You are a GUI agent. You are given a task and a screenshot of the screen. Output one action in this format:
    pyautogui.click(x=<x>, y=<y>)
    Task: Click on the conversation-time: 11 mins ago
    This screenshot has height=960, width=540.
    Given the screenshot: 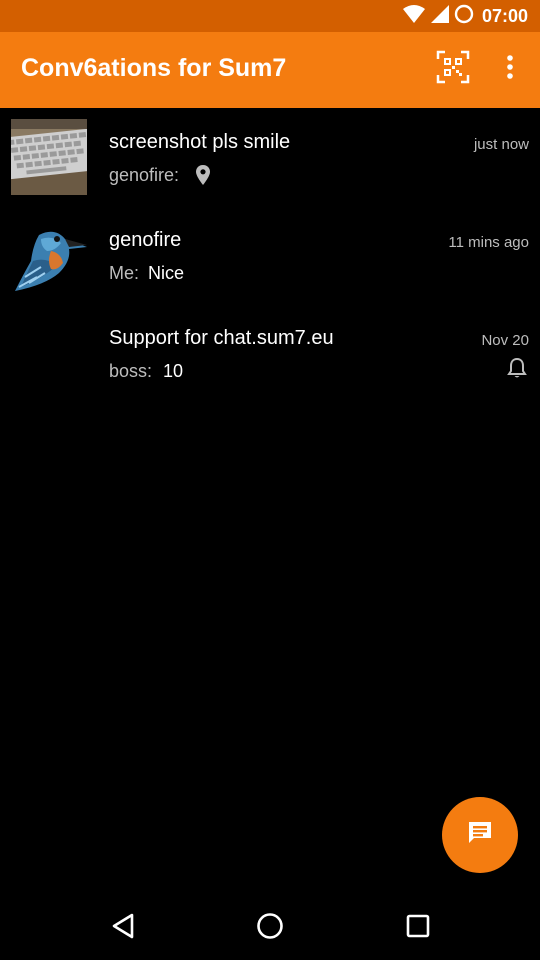 What is the action you would take?
    pyautogui.click(x=488, y=242)
    